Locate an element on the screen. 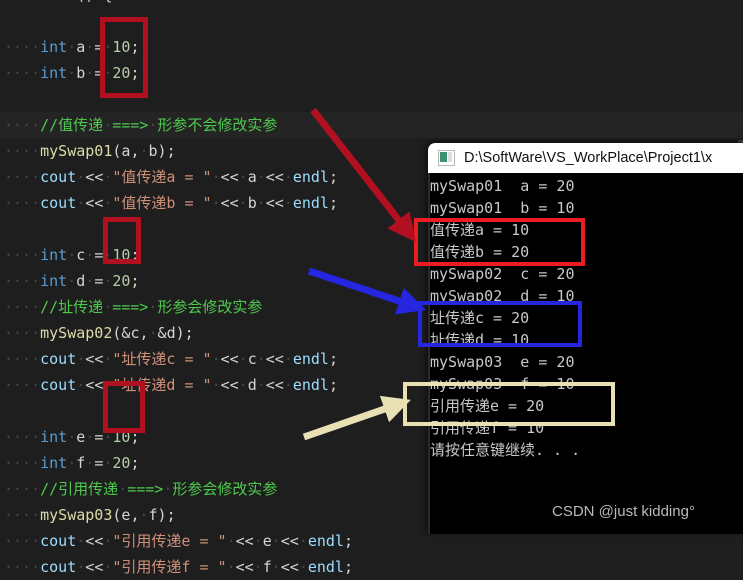 This screenshot has height=580, width=743. console-app-icon is located at coordinates (446, 158).